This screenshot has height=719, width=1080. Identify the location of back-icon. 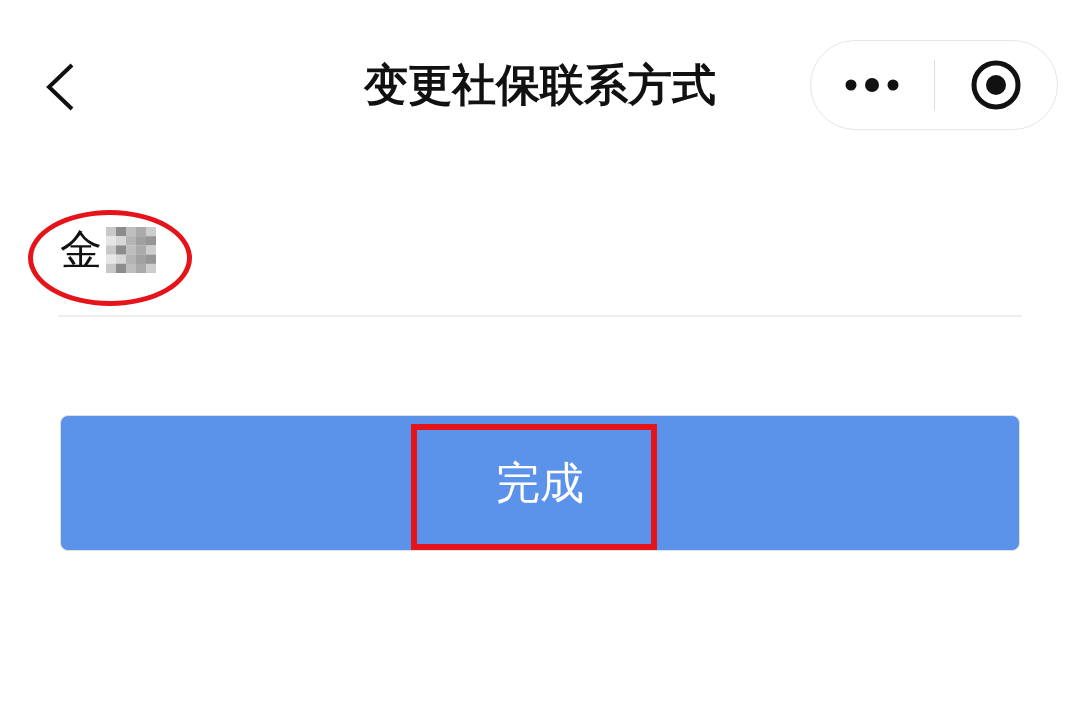
(60, 87).